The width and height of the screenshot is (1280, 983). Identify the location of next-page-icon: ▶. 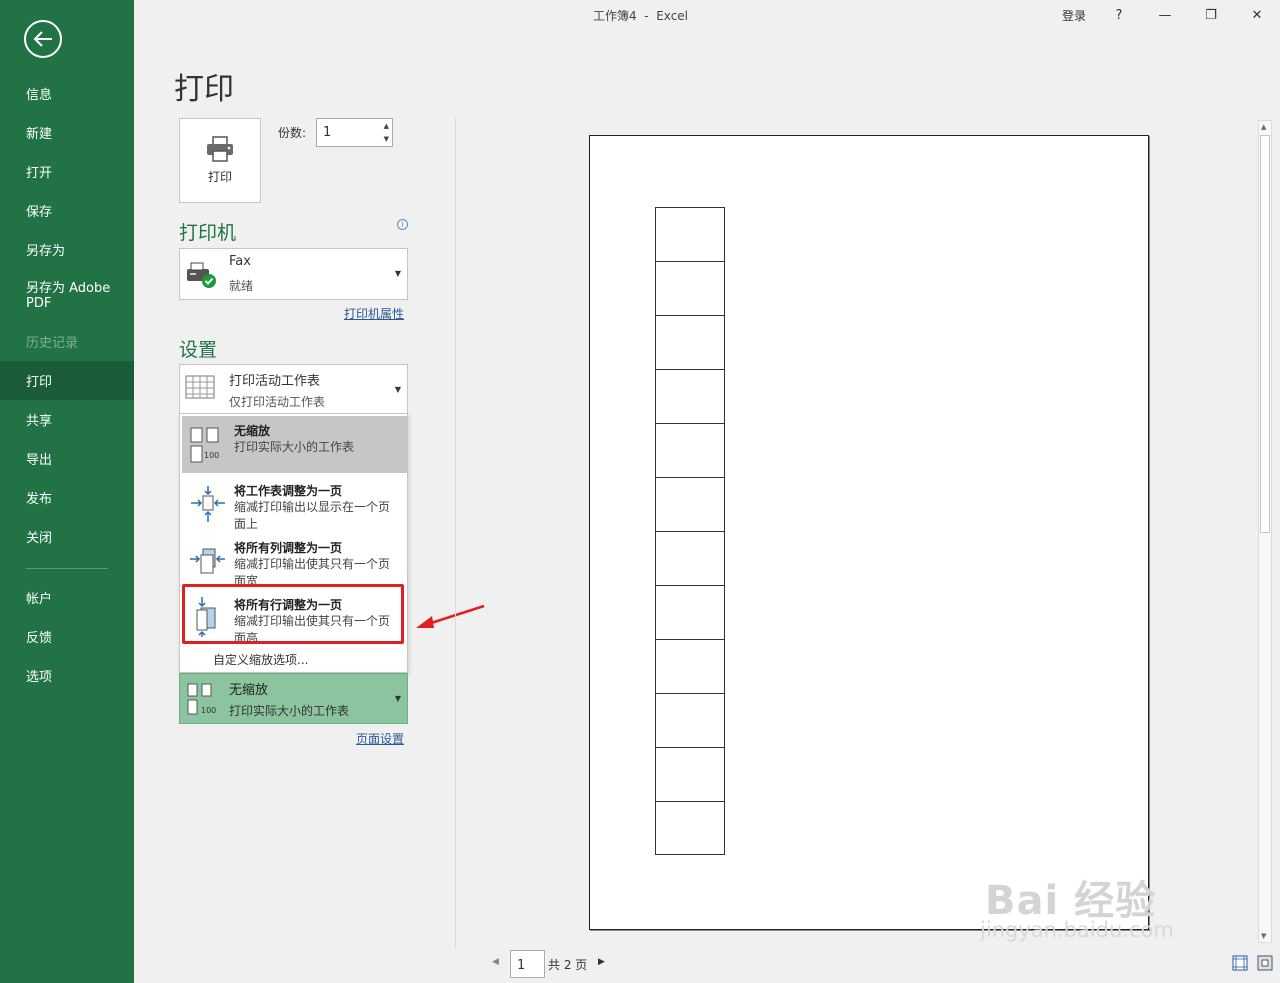
(601, 962).